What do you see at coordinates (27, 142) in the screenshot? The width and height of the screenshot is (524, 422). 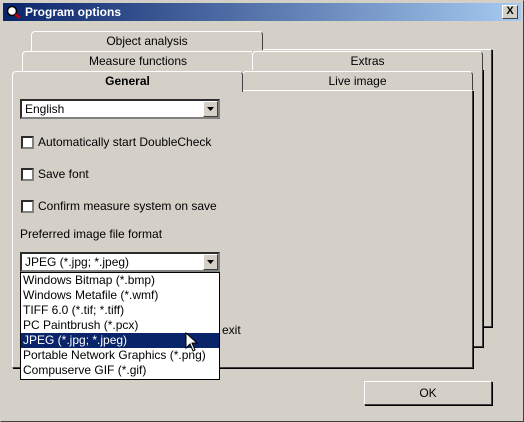 I see `auto-start-checkbox` at bounding box center [27, 142].